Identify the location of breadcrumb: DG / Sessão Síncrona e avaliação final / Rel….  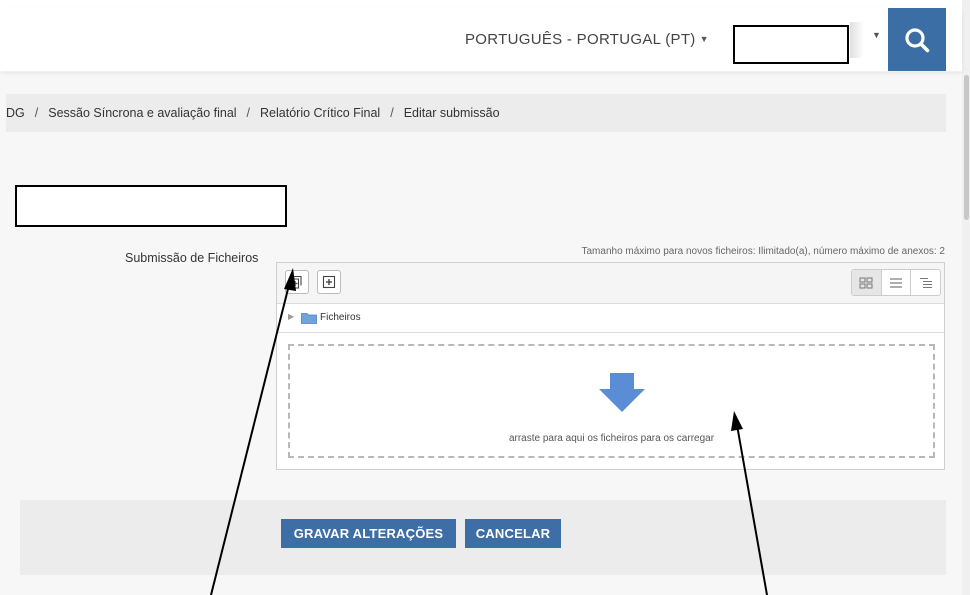
(253, 113).